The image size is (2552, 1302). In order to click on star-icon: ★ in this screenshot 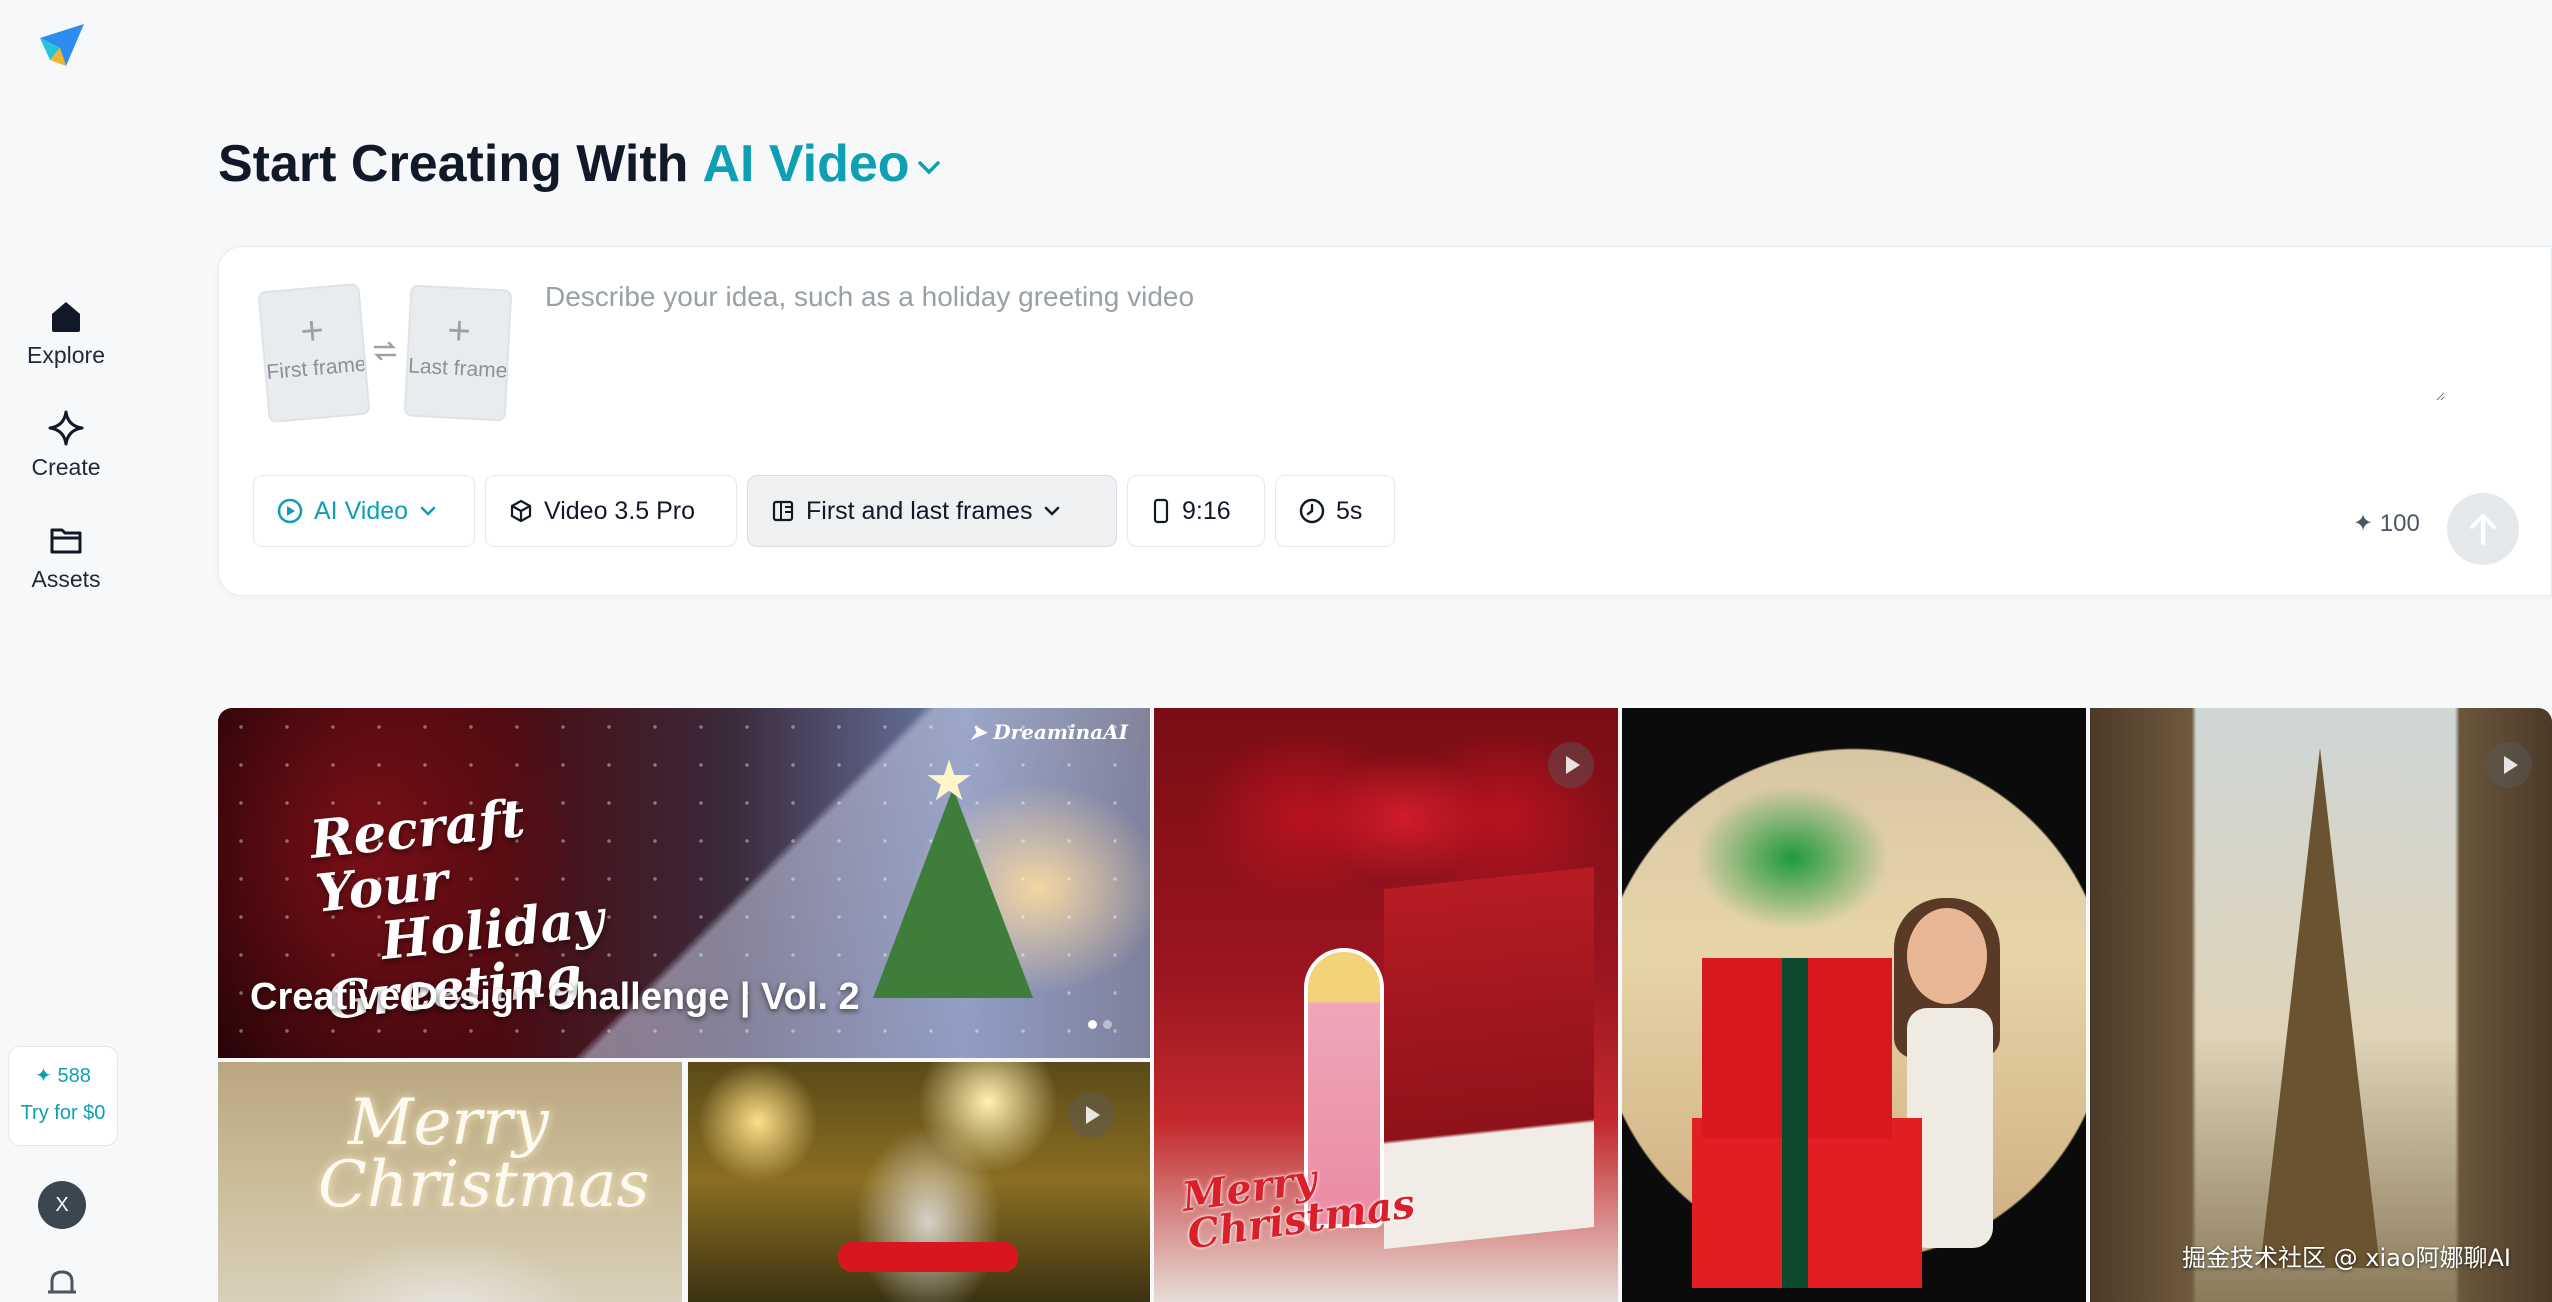, I will do `click(949, 780)`.